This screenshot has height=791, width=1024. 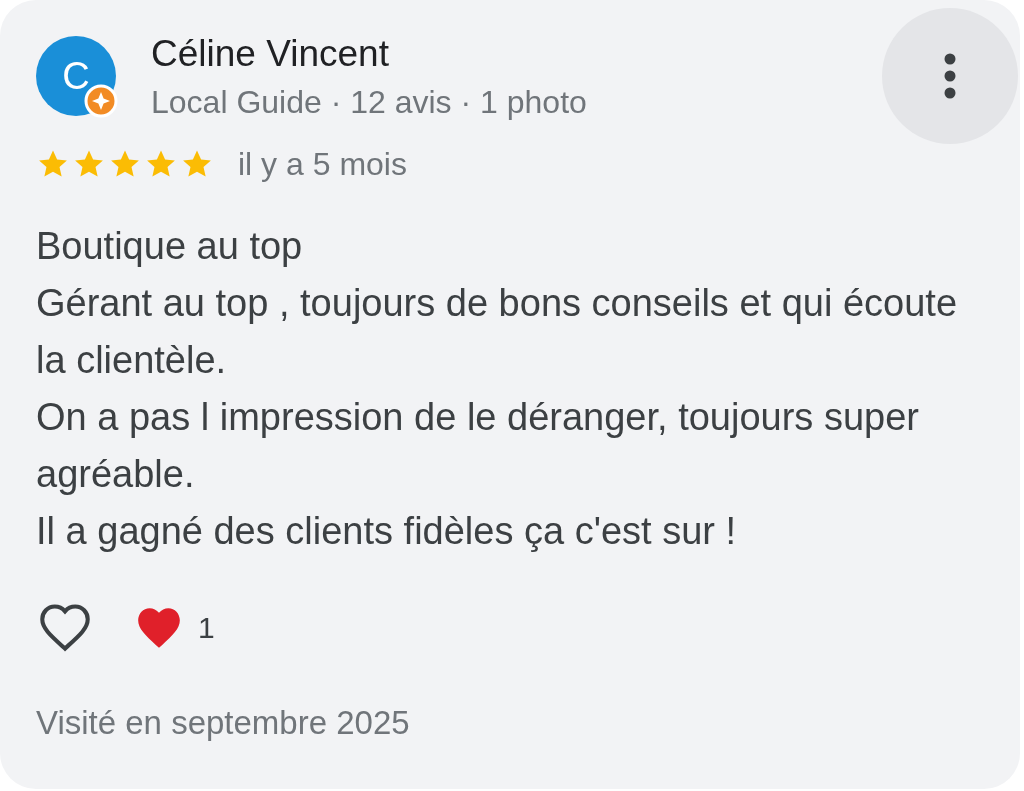 I want to click on review-time: il y a 5 mois, so click(x=322, y=164).